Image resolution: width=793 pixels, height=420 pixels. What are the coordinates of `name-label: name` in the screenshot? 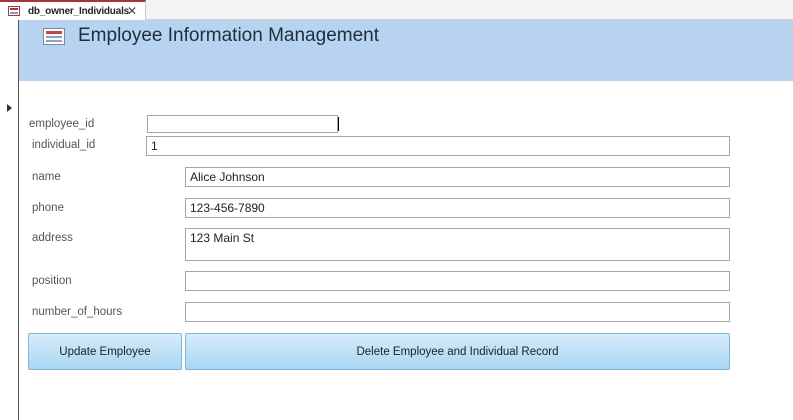 It's located at (46, 177).